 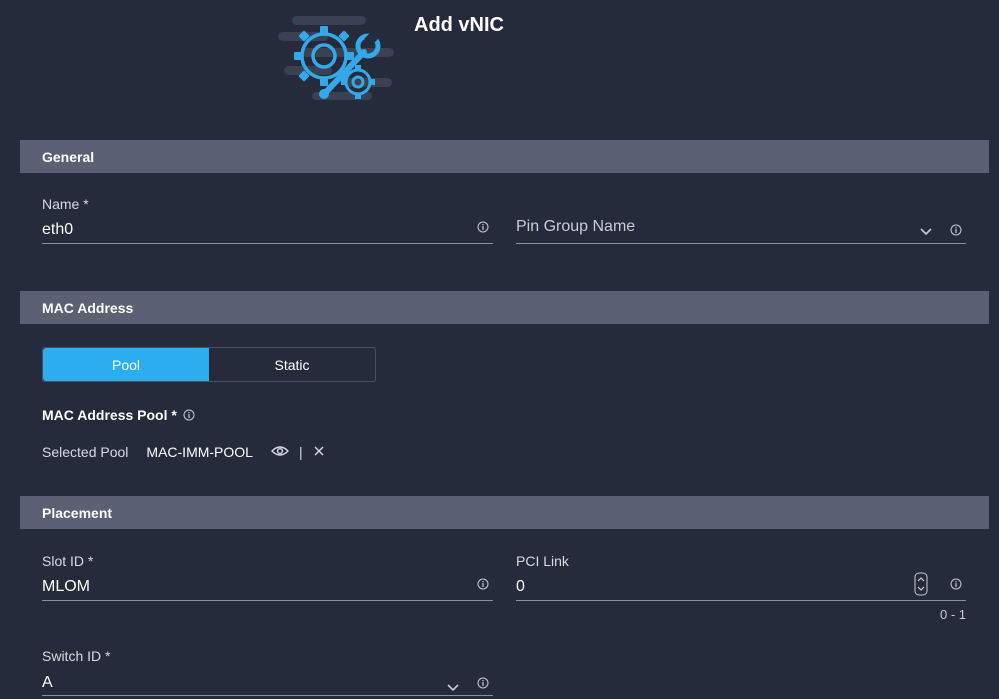 What do you see at coordinates (504, 156) in the screenshot?
I see `section-general-header: General` at bounding box center [504, 156].